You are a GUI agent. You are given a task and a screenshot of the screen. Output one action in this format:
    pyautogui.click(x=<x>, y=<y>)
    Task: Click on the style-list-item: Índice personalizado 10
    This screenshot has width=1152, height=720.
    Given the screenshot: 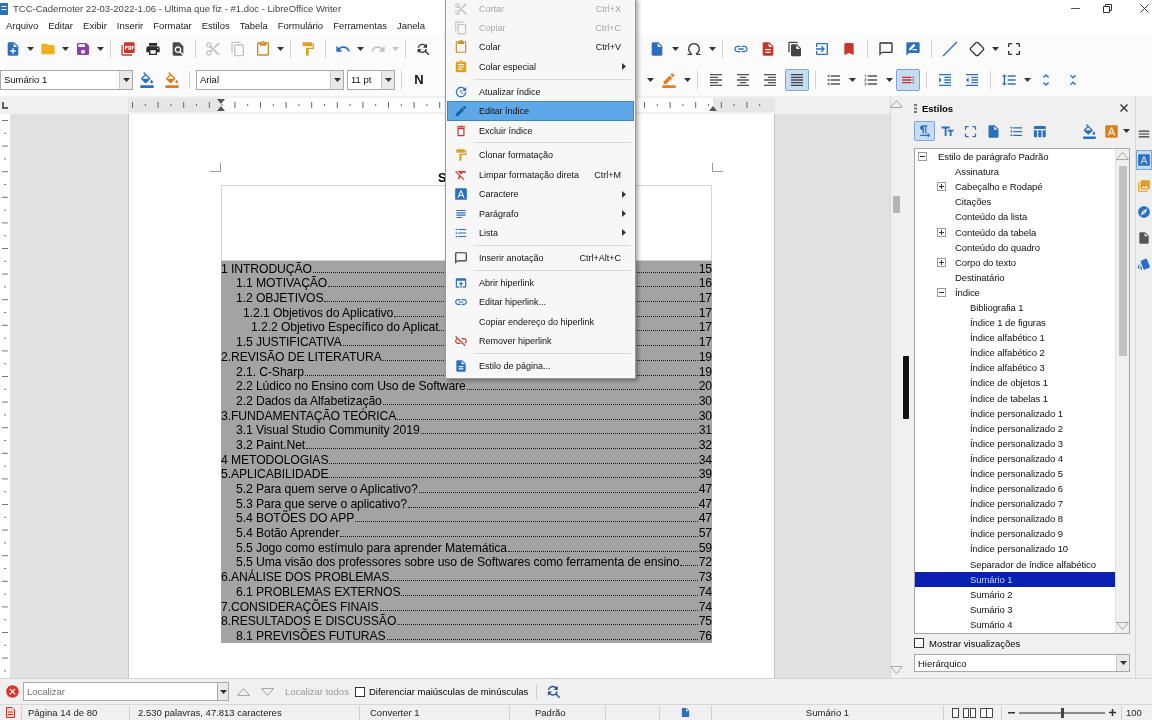 What is the action you would take?
    pyautogui.click(x=1015, y=549)
    